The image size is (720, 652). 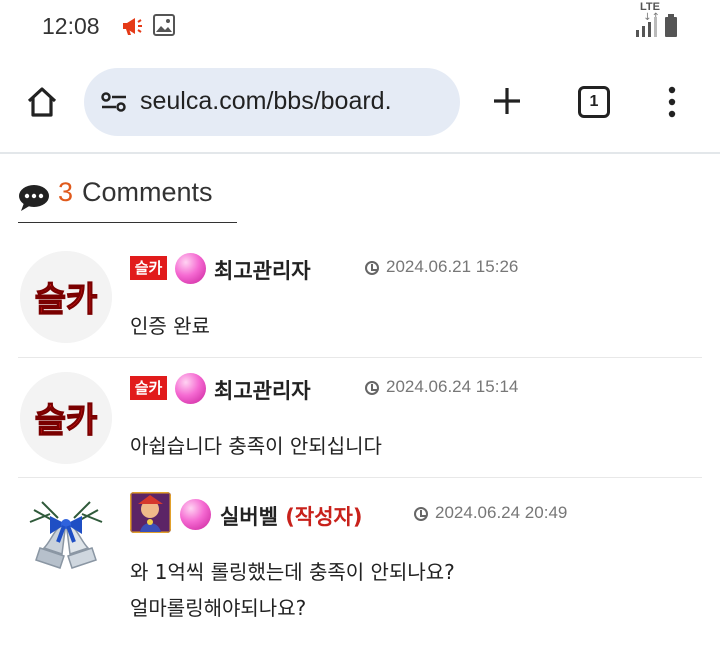 I want to click on comment-body: 아쉽습니다 충족이 안되십니다, so click(x=256, y=446).